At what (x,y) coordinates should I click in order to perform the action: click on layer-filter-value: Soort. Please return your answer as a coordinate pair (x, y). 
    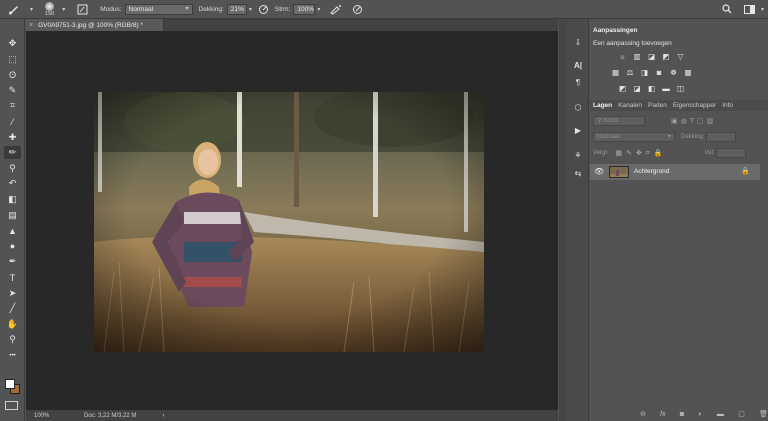
    Looking at the image, I should click on (610, 121).